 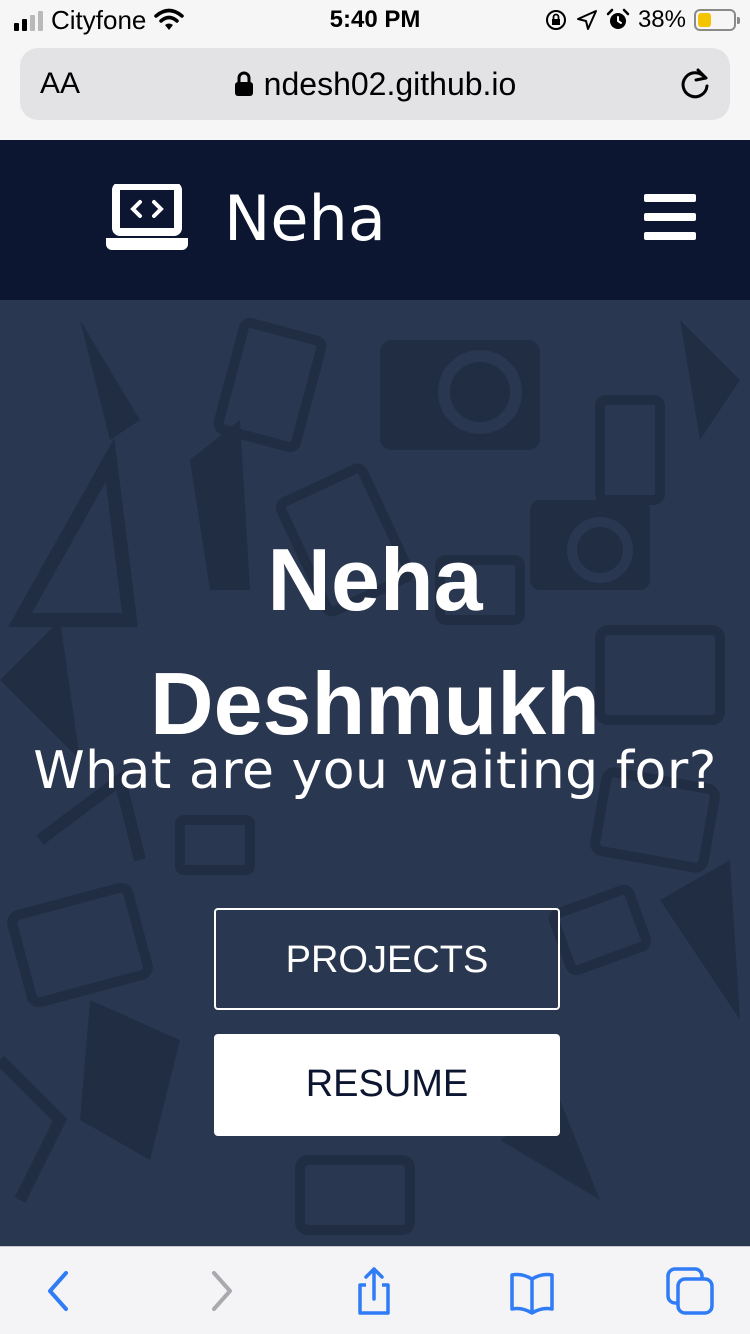 What do you see at coordinates (305, 219) in the screenshot?
I see `brand-name: Neha` at bounding box center [305, 219].